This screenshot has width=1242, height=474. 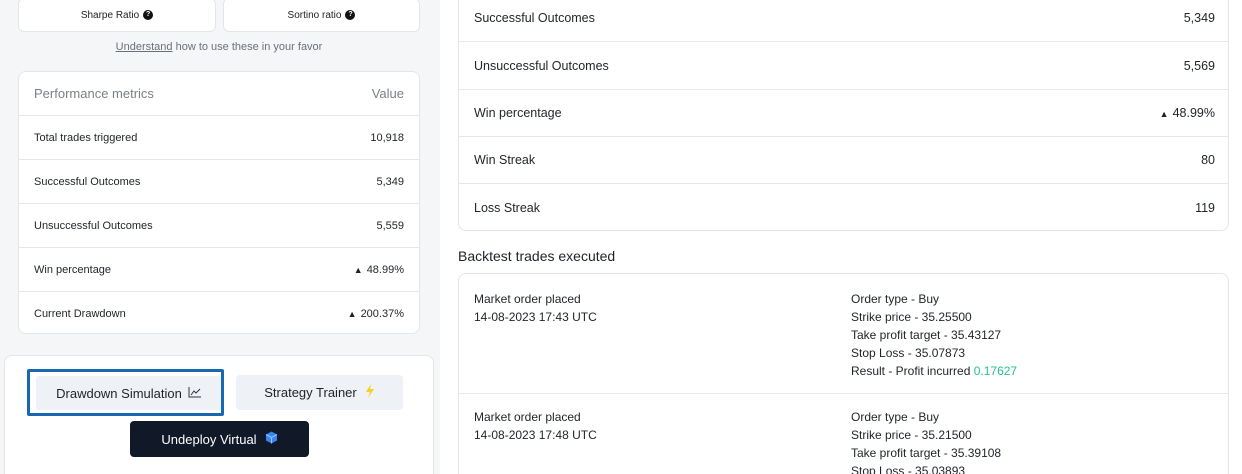 What do you see at coordinates (385, 269) in the screenshot?
I see `metric-value: 48.99%` at bounding box center [385, 269].